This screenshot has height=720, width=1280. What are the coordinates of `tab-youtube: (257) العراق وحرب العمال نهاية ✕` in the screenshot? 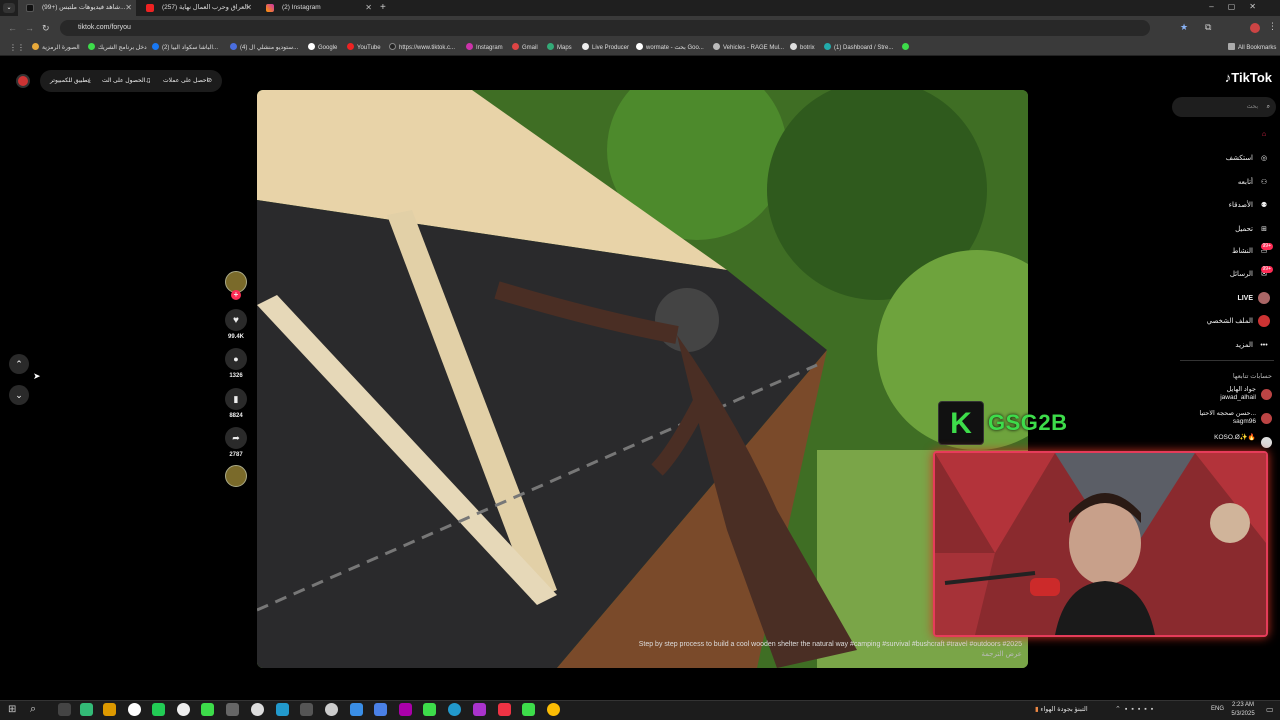 It's located at (197, 8).